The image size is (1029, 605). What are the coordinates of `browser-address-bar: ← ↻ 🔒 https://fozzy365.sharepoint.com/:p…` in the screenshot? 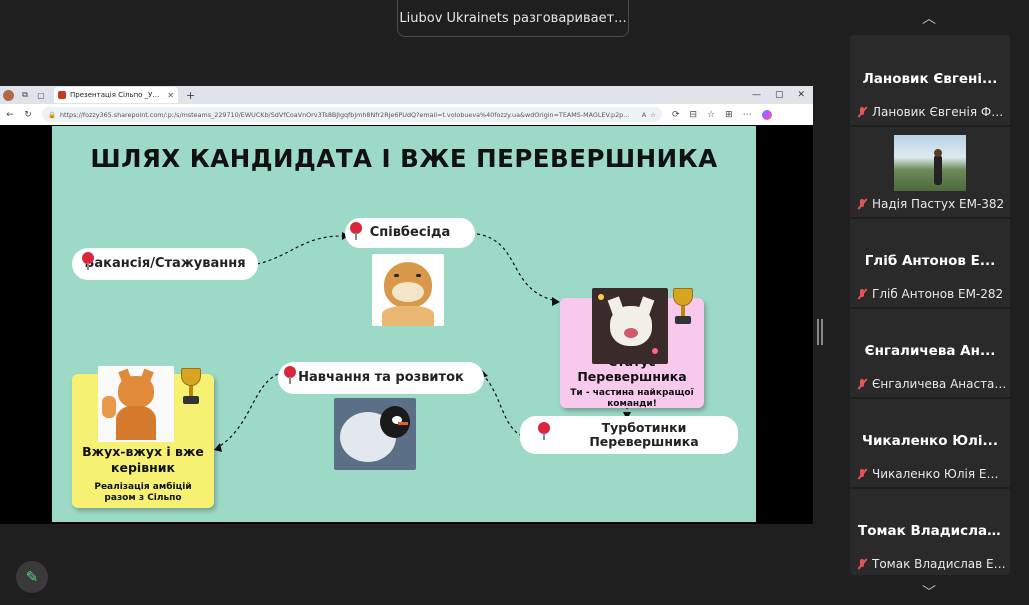 It's located at (406, 114).